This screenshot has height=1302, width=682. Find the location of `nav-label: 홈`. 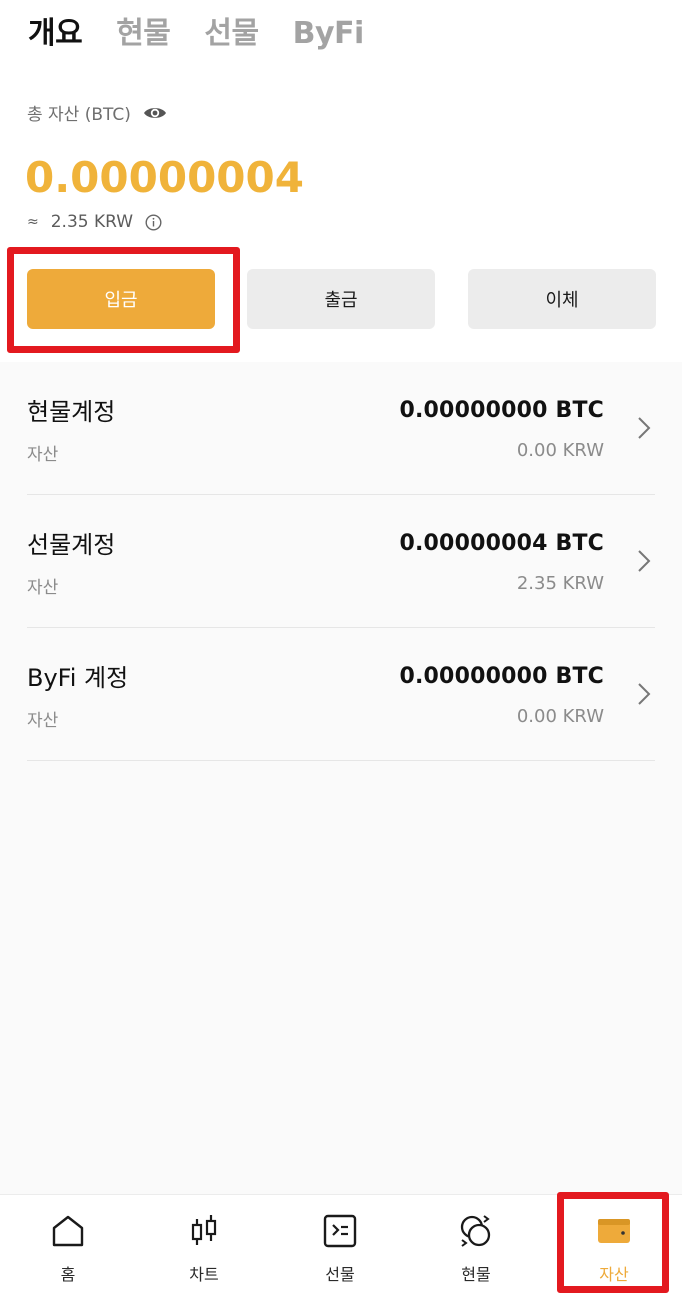

nav-label: 홈 is located at coordinates (68, 1274).